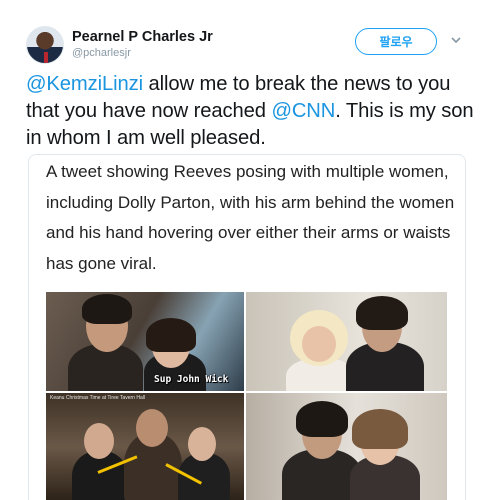  I want to click on avatar-tie, so click(46, 57).